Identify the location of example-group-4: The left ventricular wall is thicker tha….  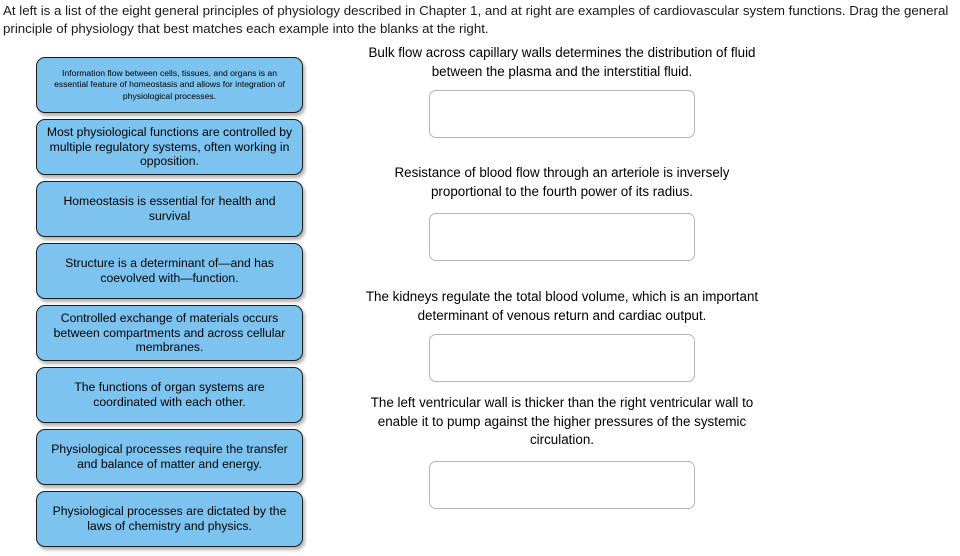
(562, 451).